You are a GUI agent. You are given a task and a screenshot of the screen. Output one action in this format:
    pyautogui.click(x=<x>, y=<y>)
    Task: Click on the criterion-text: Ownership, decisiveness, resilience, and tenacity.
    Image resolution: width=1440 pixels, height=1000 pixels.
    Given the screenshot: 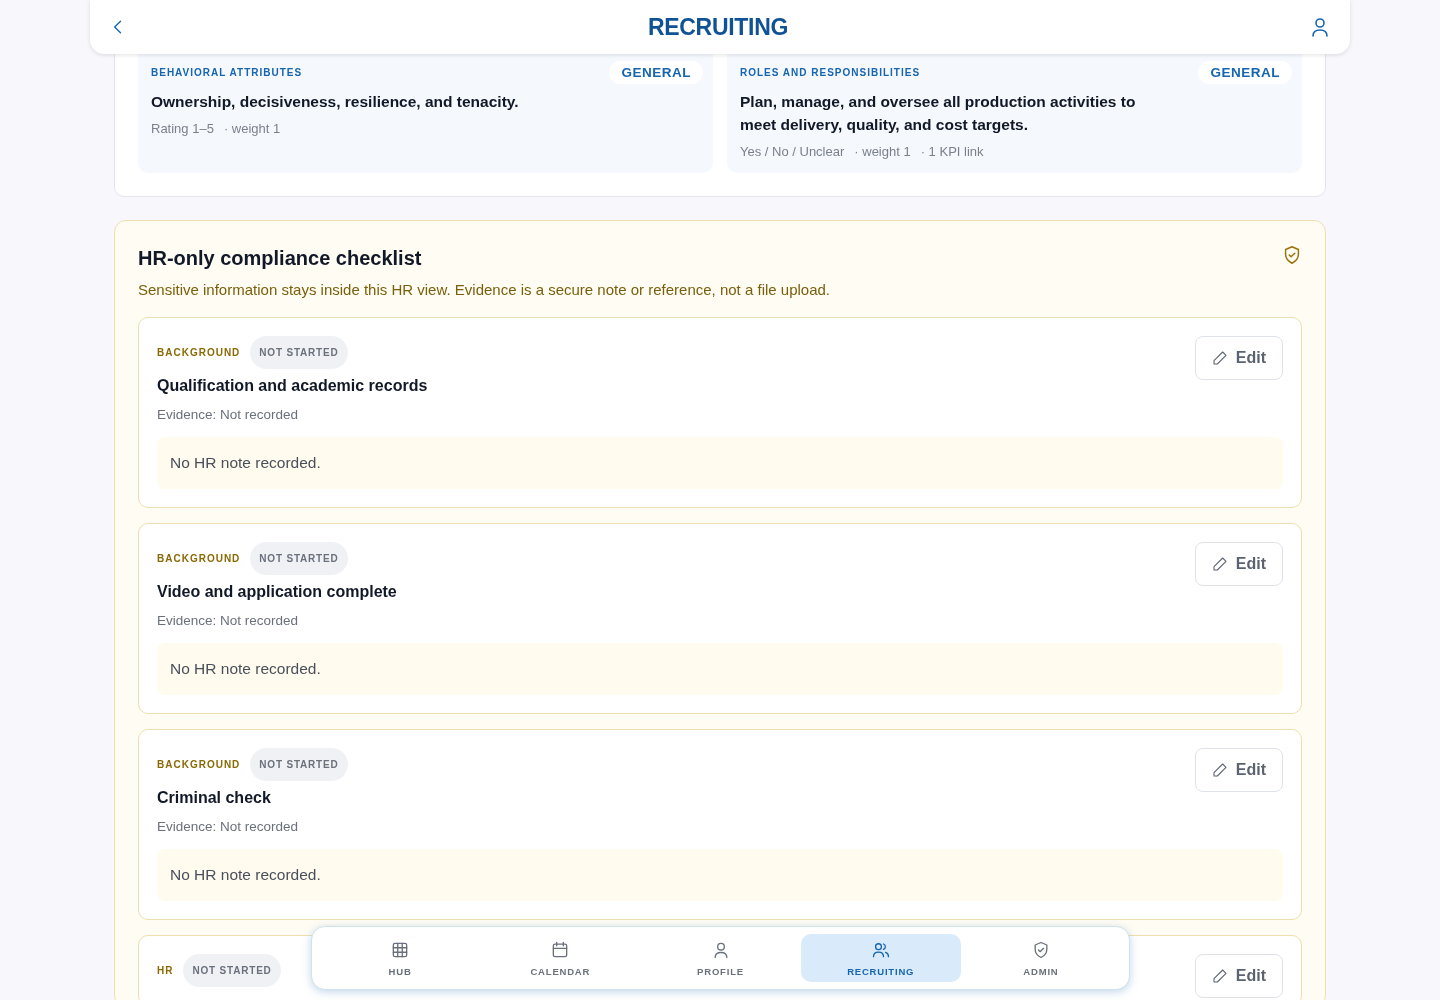 What is the action you would take?
    pyautogui.click(x=335, y=102)
    